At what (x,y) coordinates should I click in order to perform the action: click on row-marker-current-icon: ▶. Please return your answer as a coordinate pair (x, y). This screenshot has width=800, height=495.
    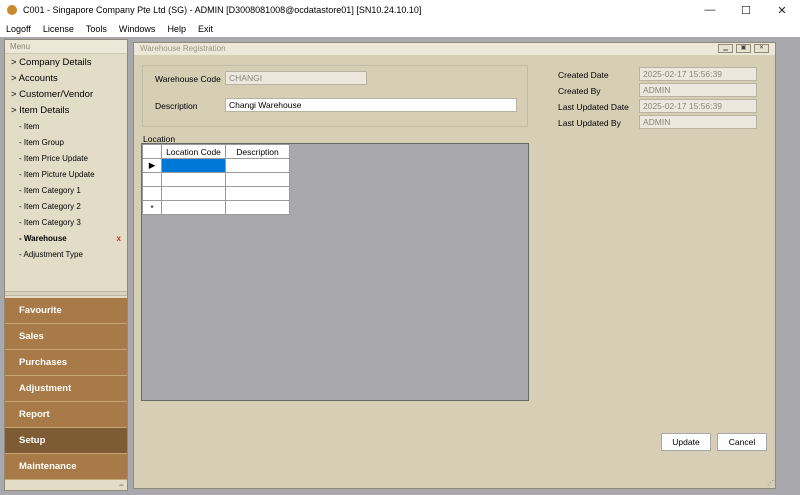
    Looking at the image, I should click on (152, 165).